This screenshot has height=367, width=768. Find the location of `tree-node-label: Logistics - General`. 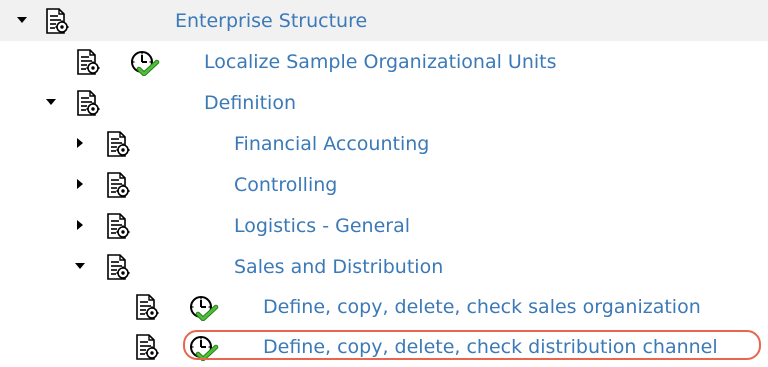

tree-node-label: Logistics - General is located at coordinates (322, 226).